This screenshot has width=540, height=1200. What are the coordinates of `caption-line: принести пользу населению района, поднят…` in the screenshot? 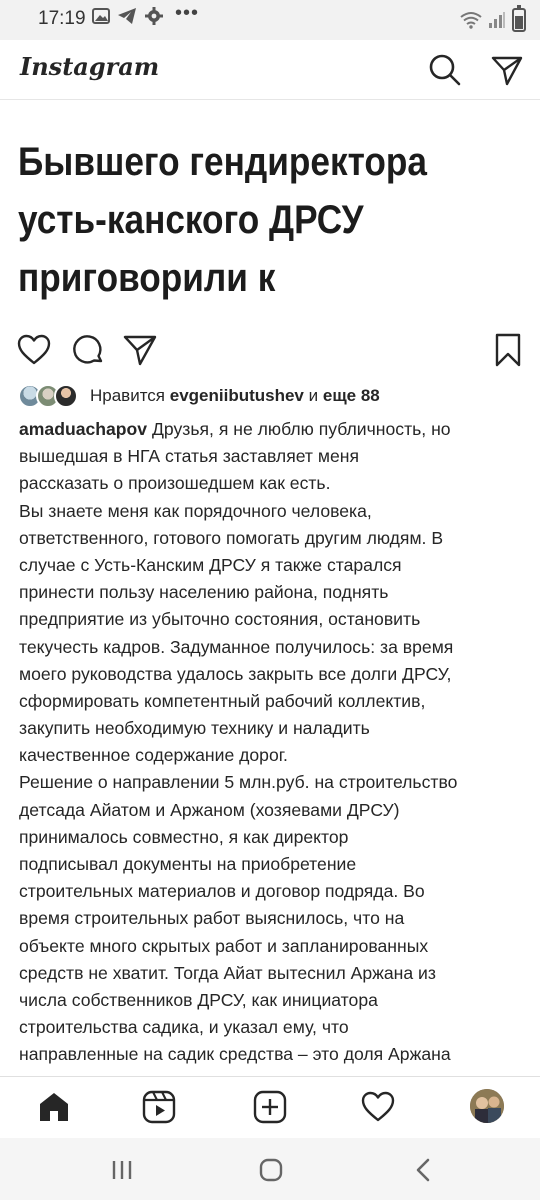 It's located at (204, 592).